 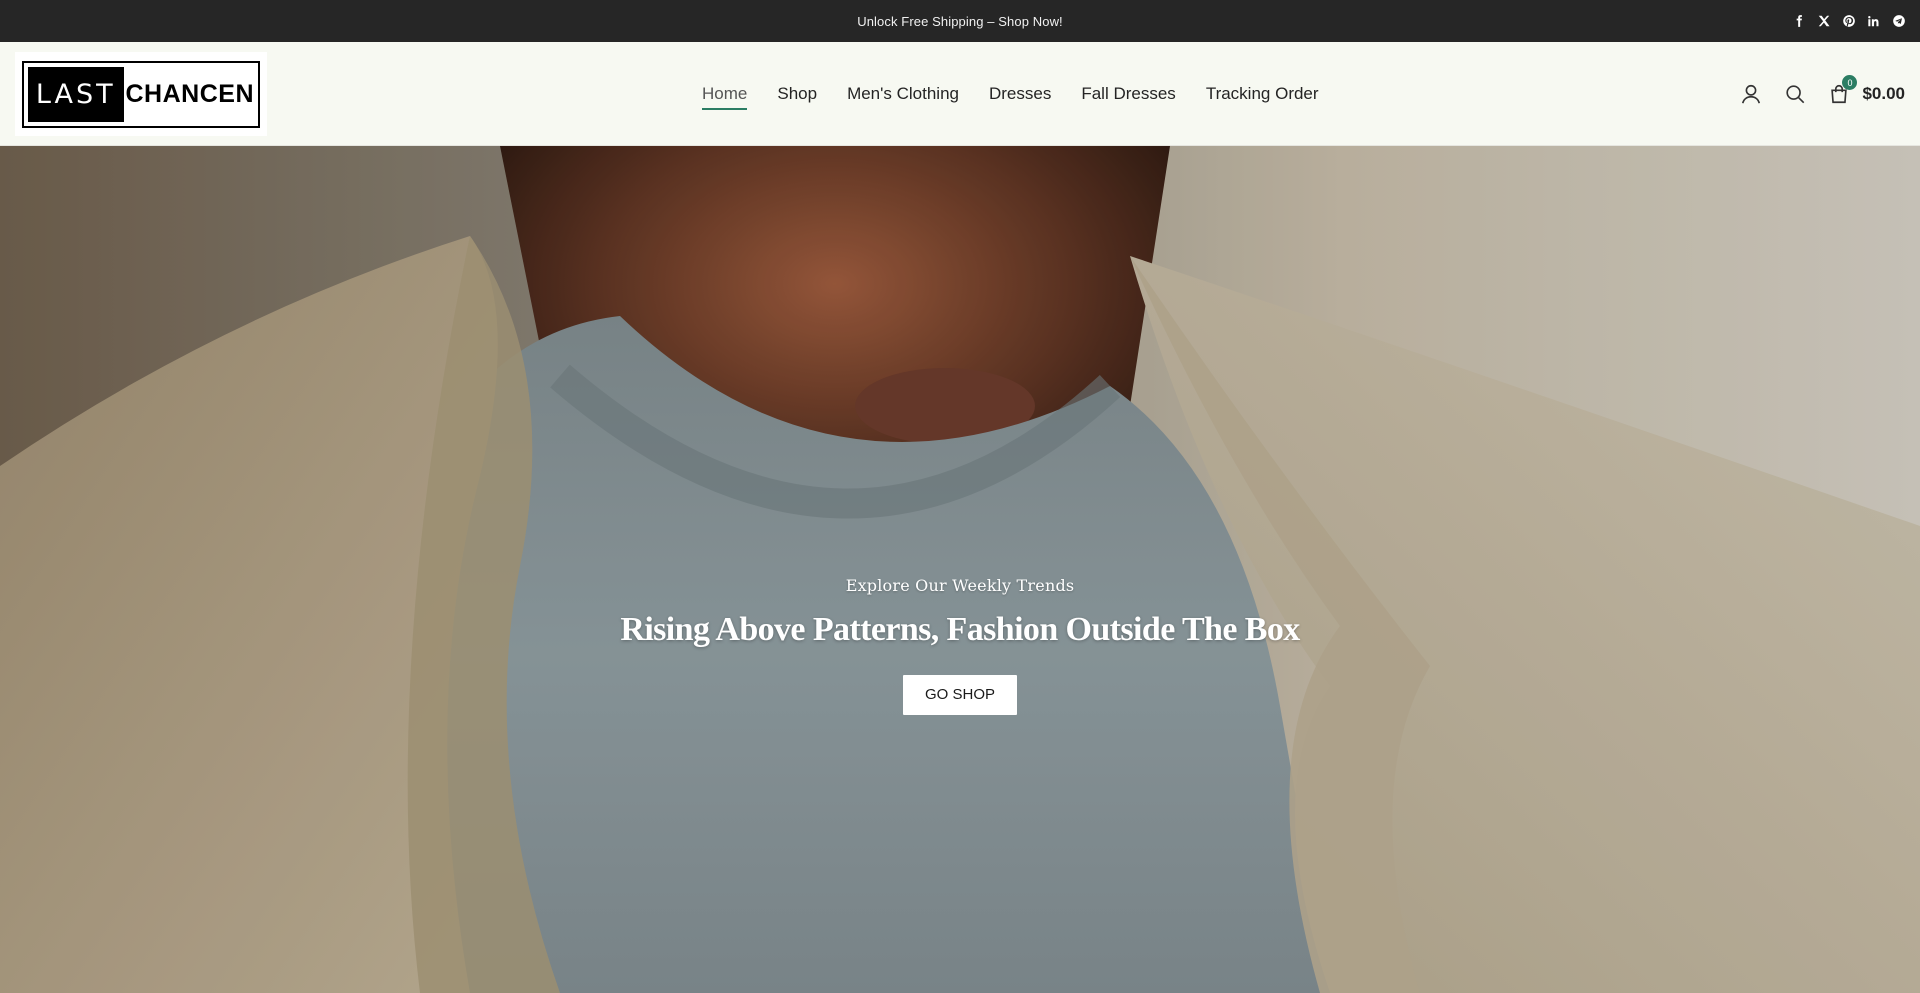 What do you see at coordinates (1020, 94) in the screenshot?
I see `nav-item-dresses: Dresses` at bounding box center [1020, 94].